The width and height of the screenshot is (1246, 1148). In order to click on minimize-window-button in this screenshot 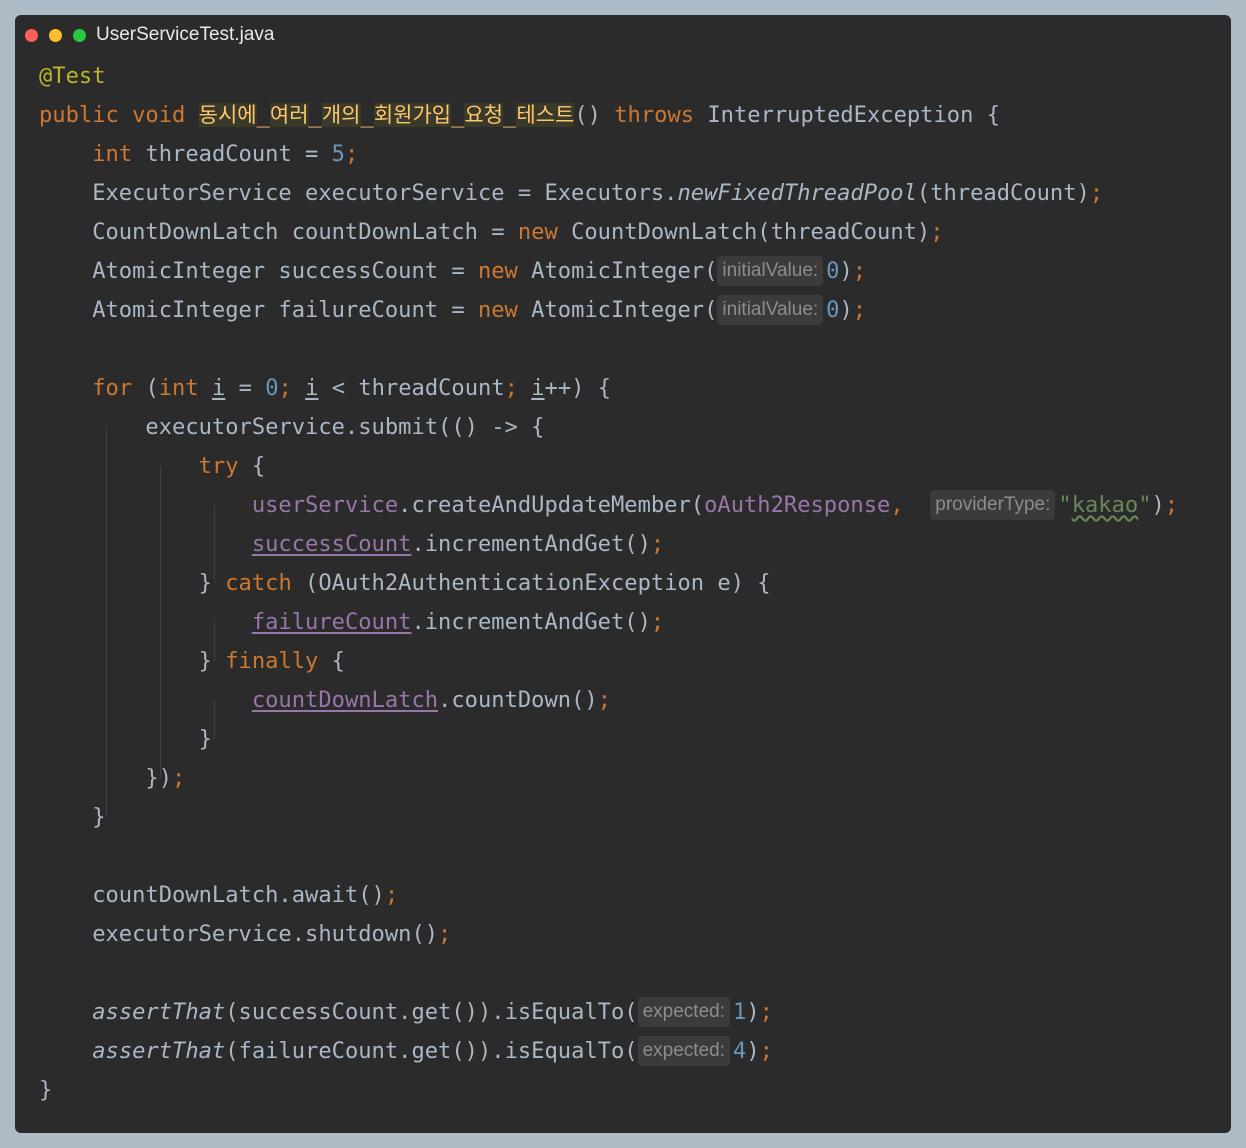, I will do `click(55, 35)`.